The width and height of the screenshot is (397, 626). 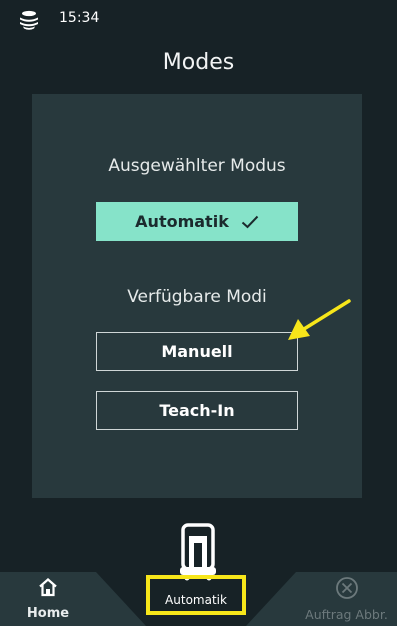 I want to click on page-title: Modes, so click(x=198, y=62).